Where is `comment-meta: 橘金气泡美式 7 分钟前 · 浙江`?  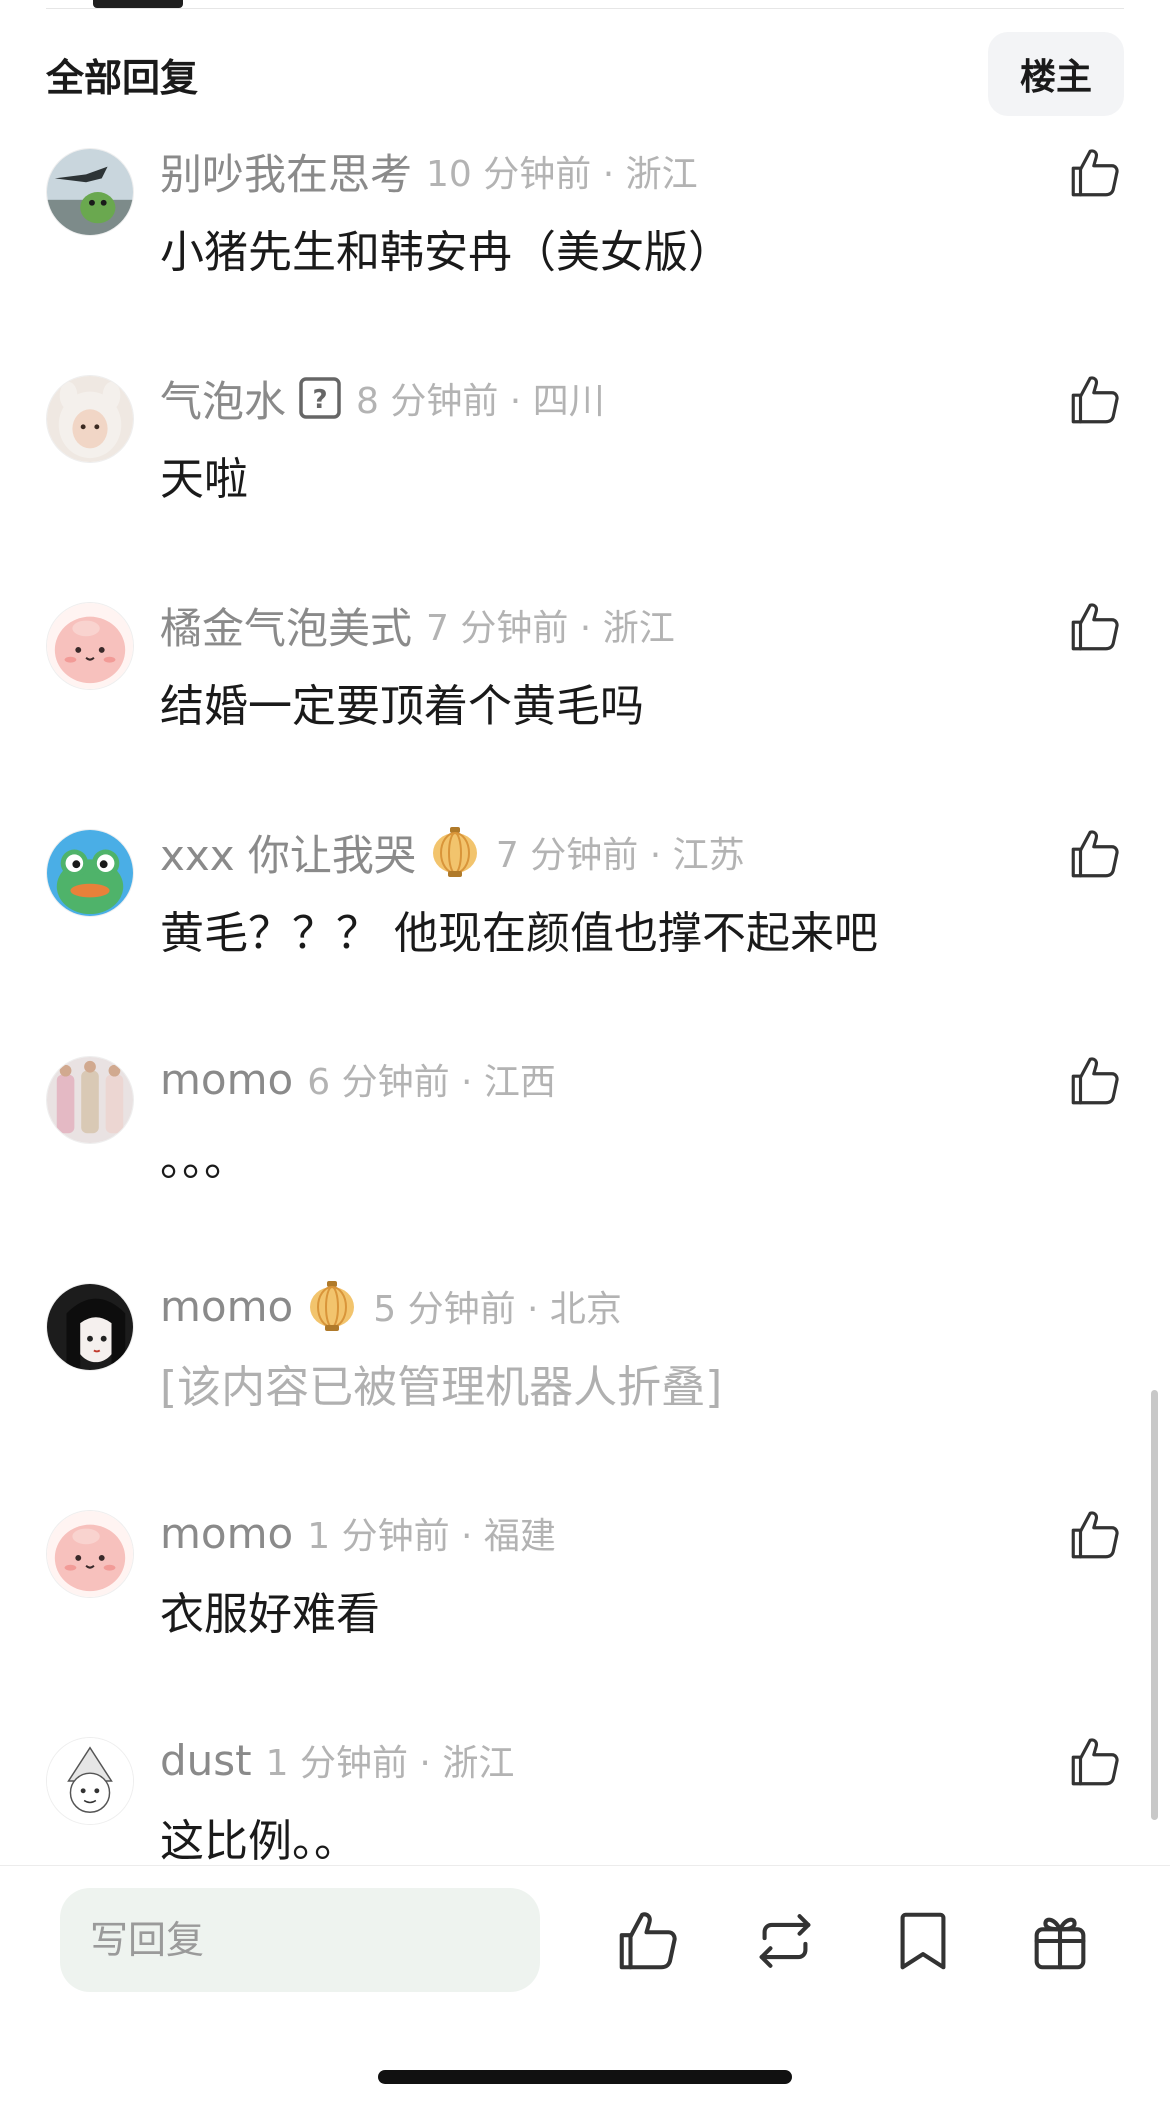 comment-meta: 橘金气泡美式 7 分钟前 · 浙江 is located at coordinates (417, 626).